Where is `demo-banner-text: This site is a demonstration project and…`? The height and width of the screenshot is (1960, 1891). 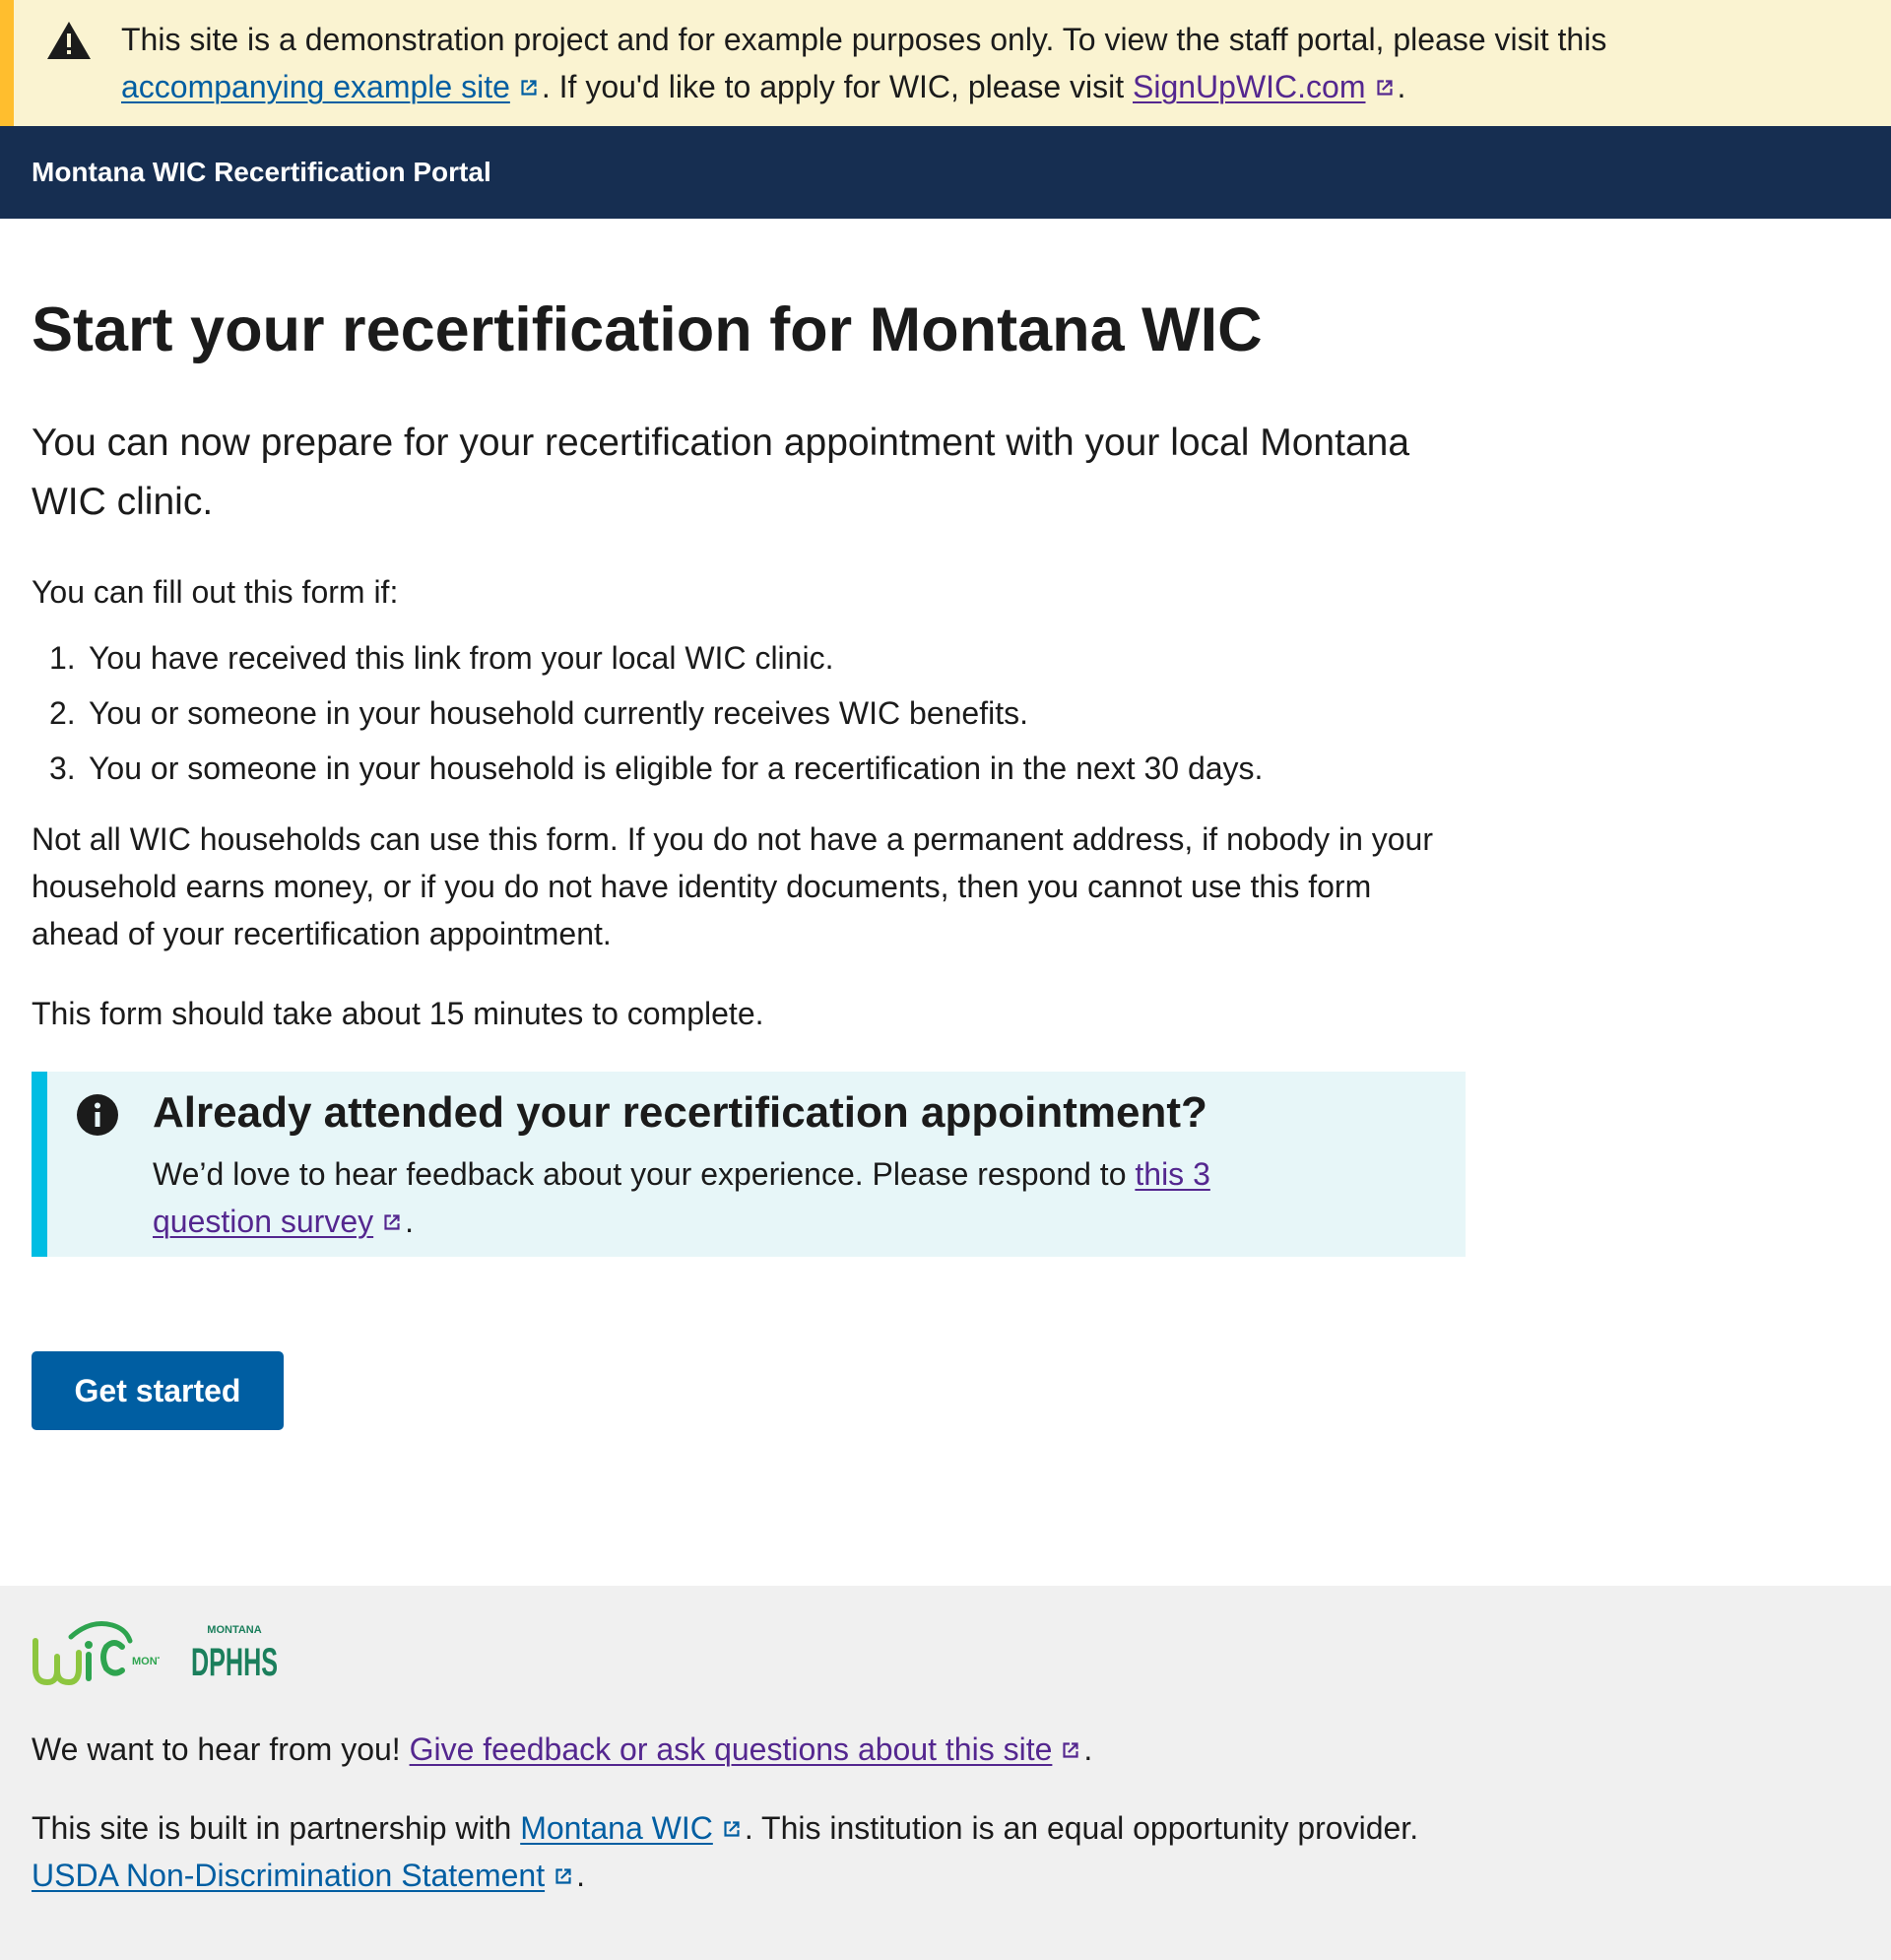 demo-banner-text: This site is a demonstration project and… is located at coordinates (968, 63).